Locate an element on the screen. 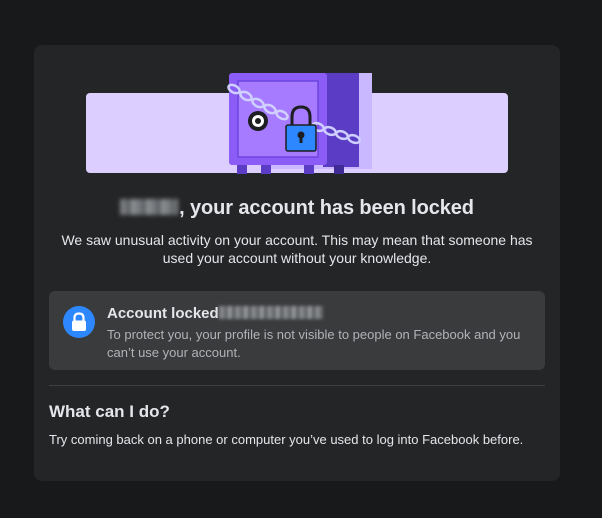 The height and width of the screenshot is (518, 602). page-title: , your account has been locked is located at coordinates (297, 208).